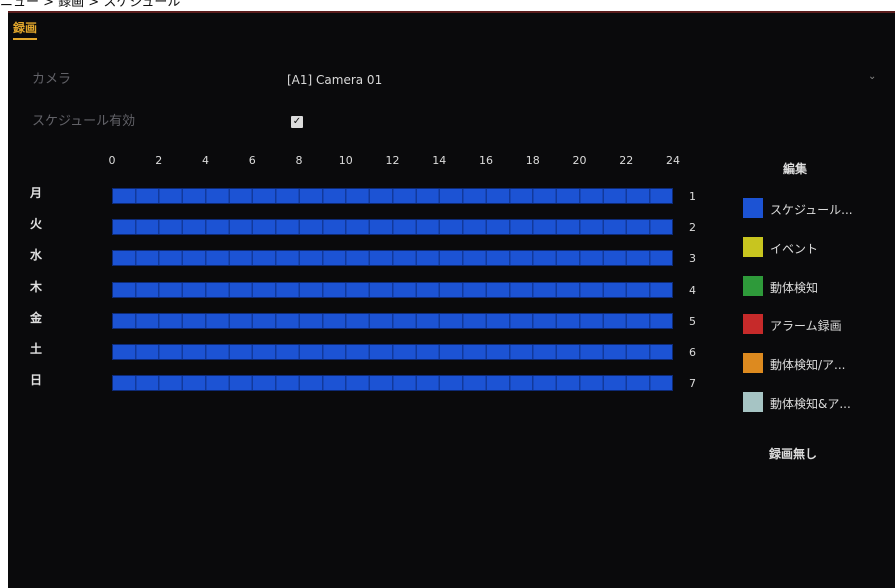 Image resolution: width=895 pixels, height=588 pixels. Describe the element at coordinates (159, 160) in the screenshot. I see `hour-label: 2` at that location.